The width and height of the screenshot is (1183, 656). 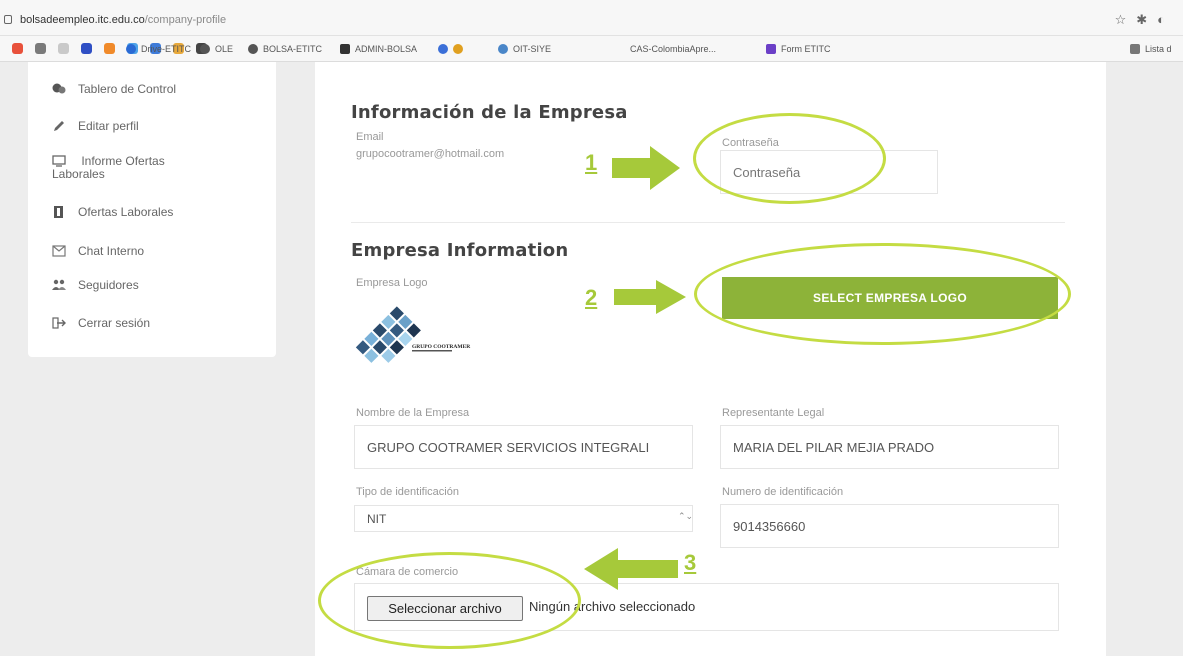 What do you see at coordinates (58, 212) in the screenshot?
I see `briefcase-icon` at bounding box center [58, 212].